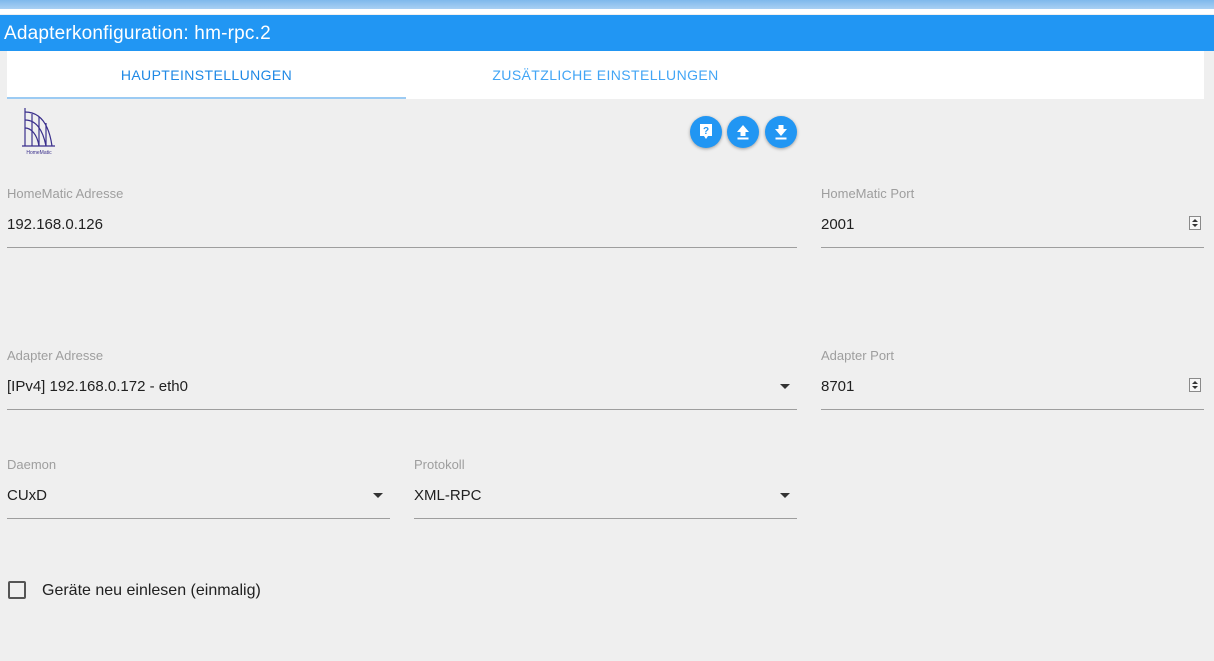 The width and height of the screenshot is (1214, 661). I want to click on window-title: Adapterkonfiguration: hm-rpc.2, so click(607, 33).